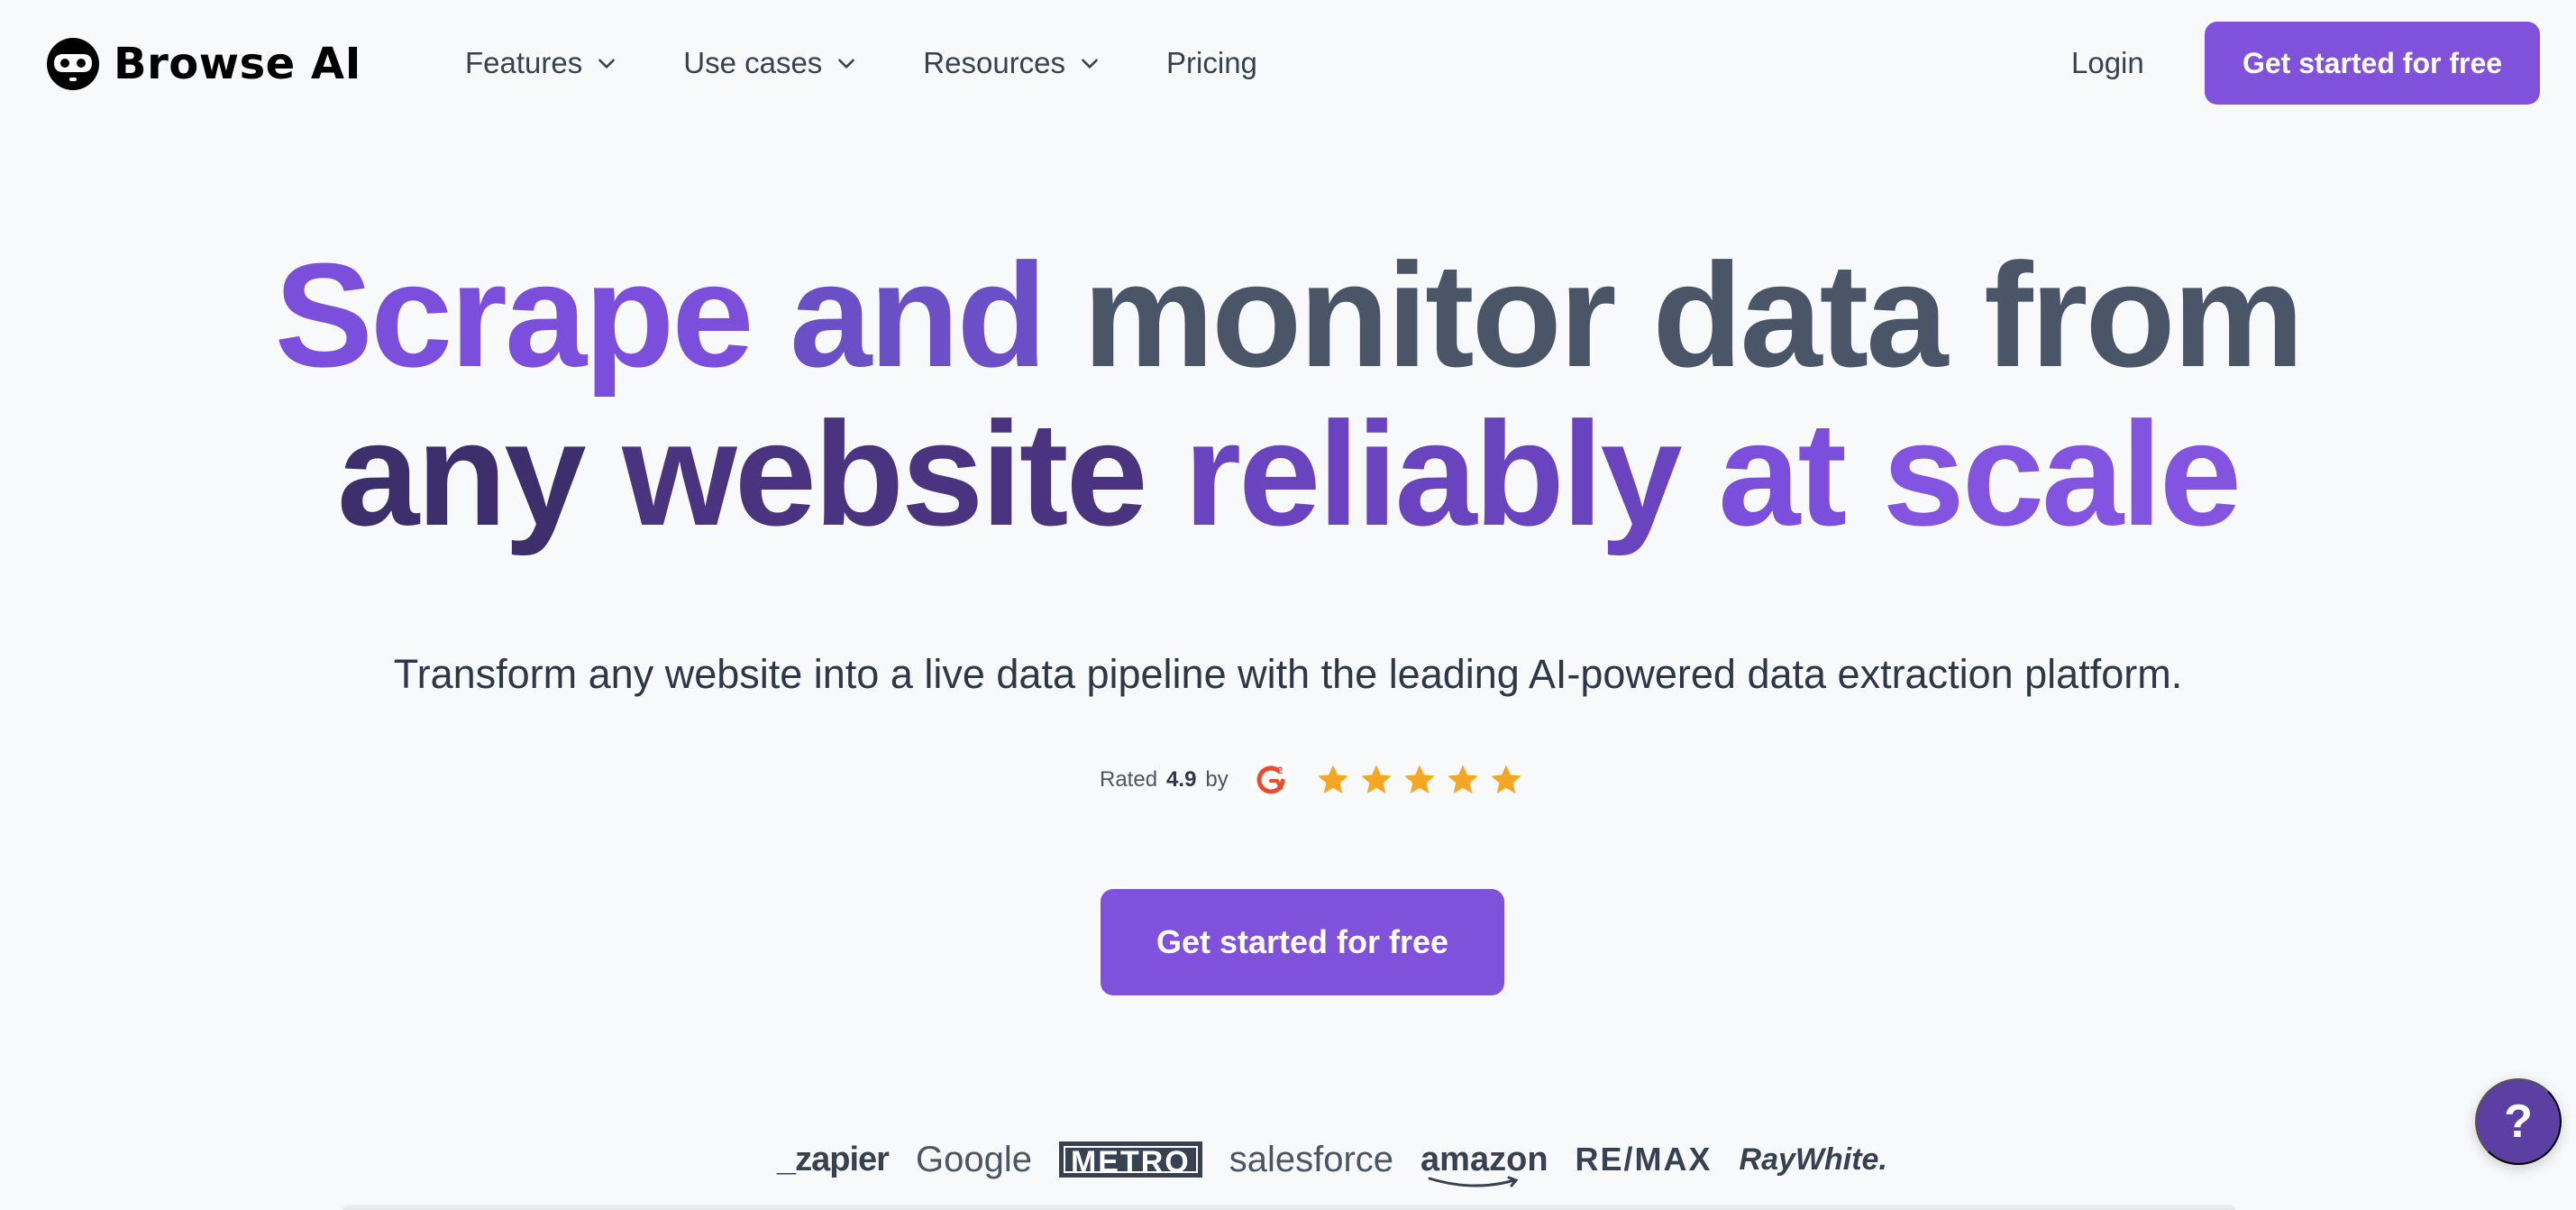  What do you see at coordinates (753, 63) in the screenshot?
I see `nav-item-label: Use cases` at bounding box center [753, 63].